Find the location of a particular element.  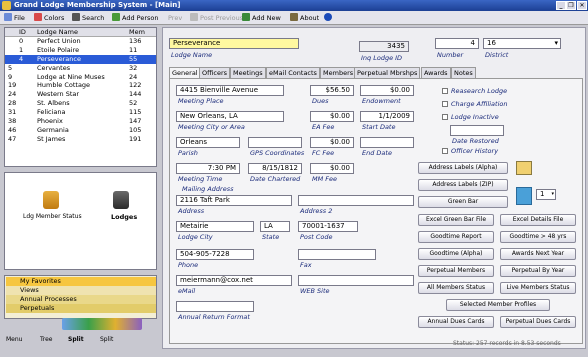

split-view-button: Split is located at coordinates (76, 340).